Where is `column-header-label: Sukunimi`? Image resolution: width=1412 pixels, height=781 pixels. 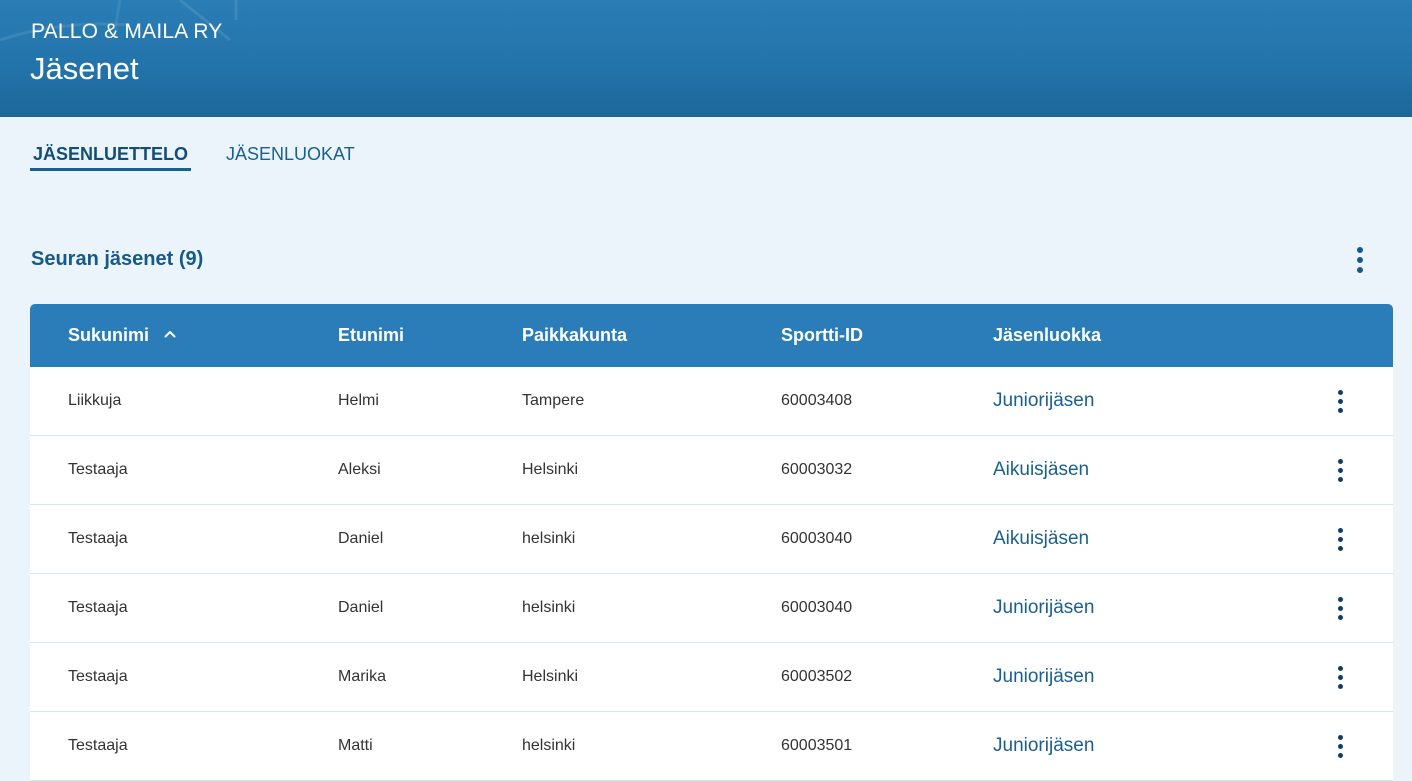 column-header-label: Sukunimi is located at coordinates (109, 335).